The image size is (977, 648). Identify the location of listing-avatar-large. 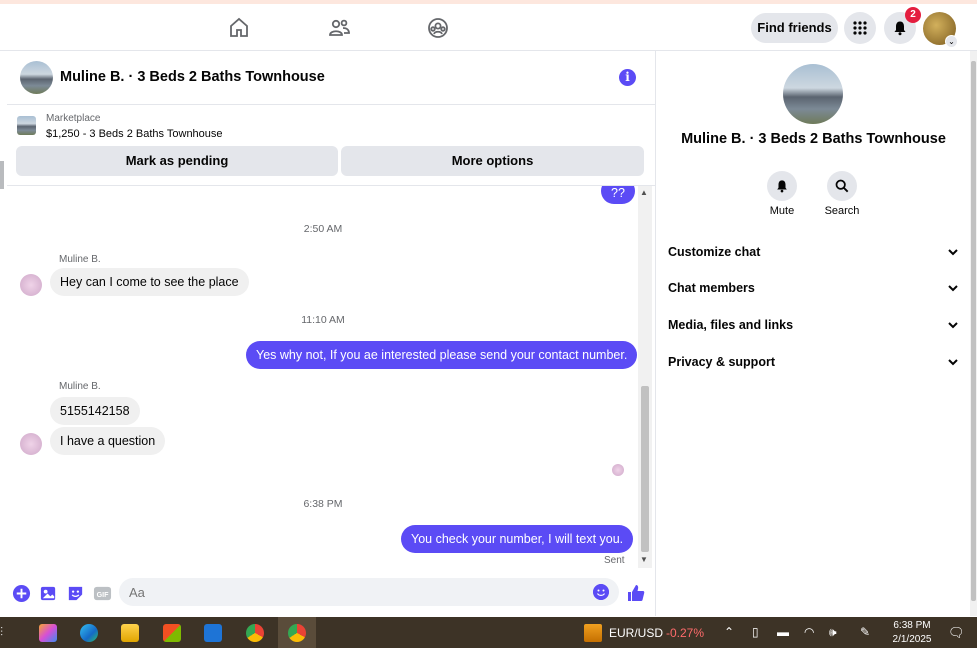
(813, 94).